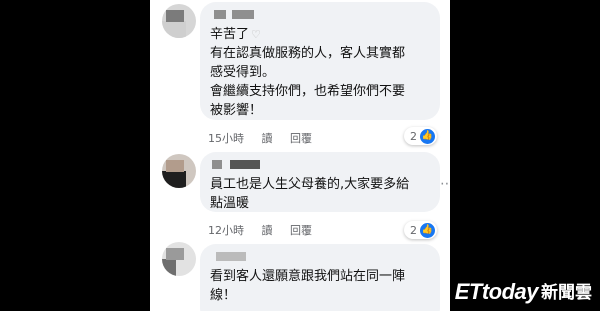  I want to click on comment-text-line: 看到客人還願意跟我們站在同一陣, so click(308, 276).